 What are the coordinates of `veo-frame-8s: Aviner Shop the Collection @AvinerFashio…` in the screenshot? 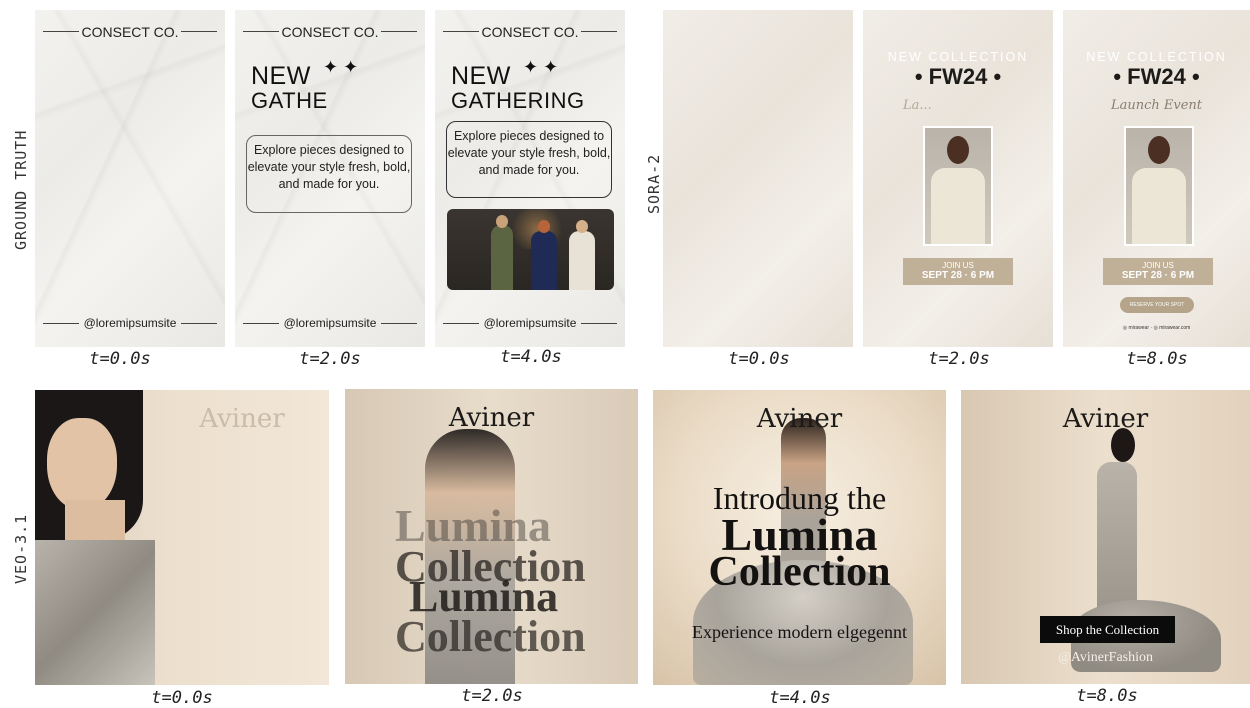 It's located at (1105, 537).